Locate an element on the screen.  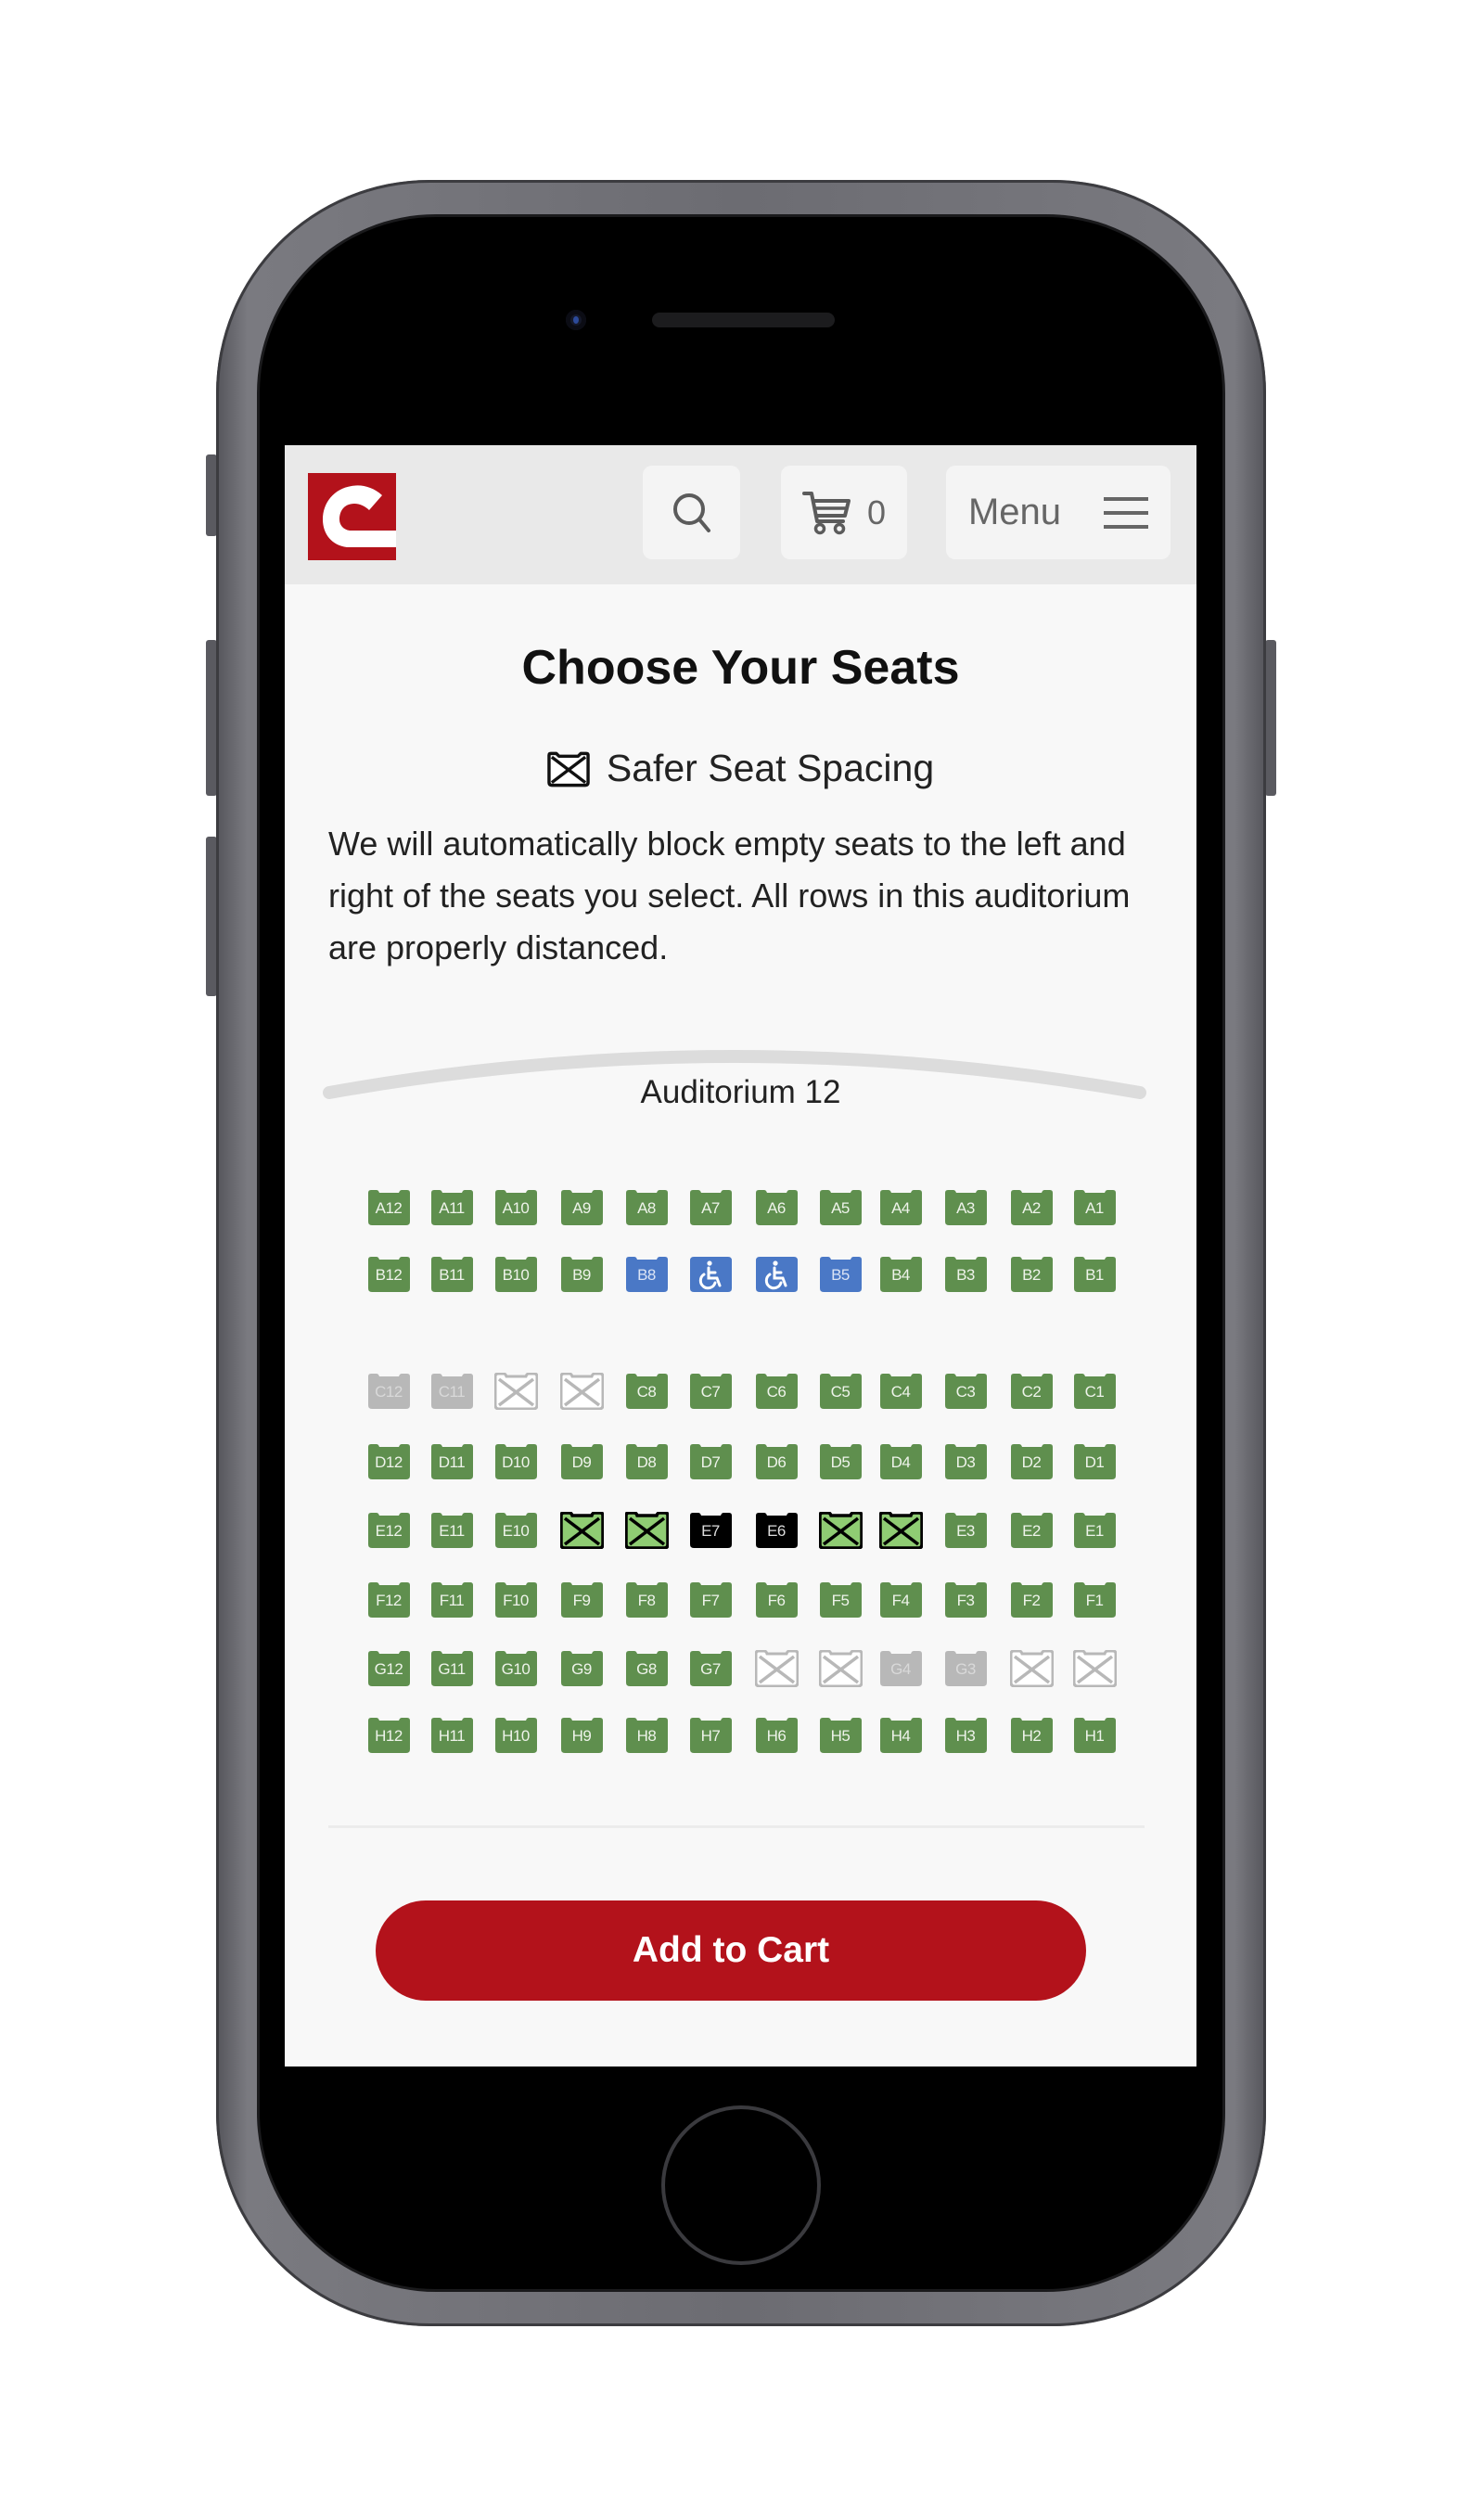
seat-c8: C8 is located at coordinates (647, 1391).